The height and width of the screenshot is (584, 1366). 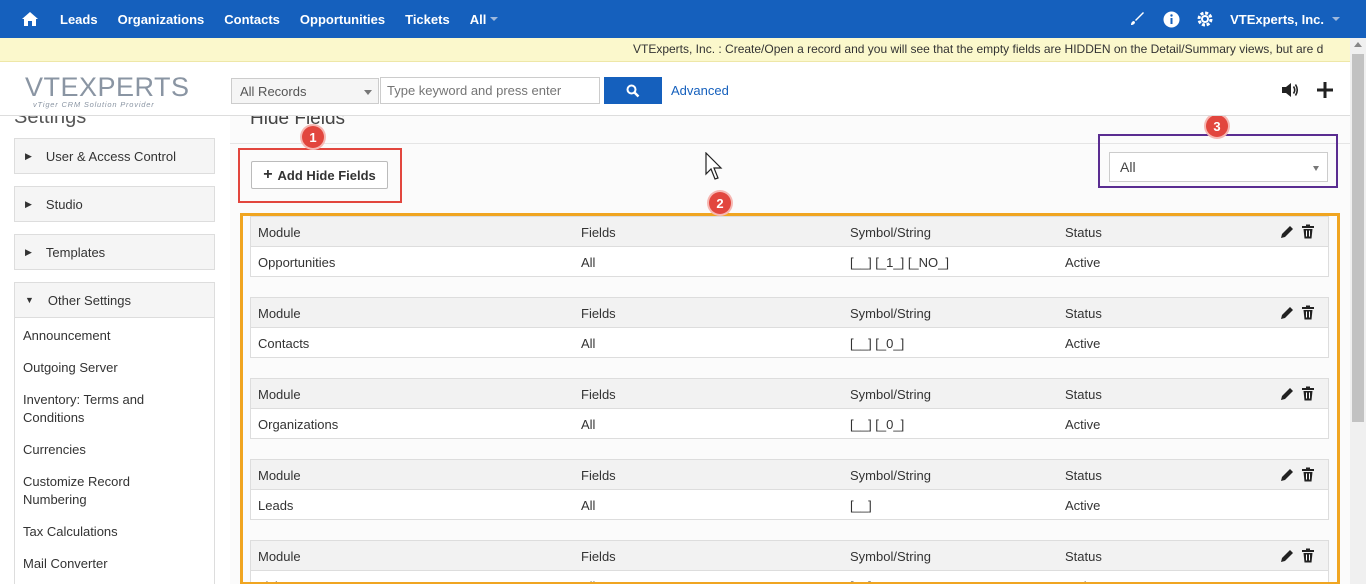 I want to click on step-badge-1: 1, so click(x=313, y=137).